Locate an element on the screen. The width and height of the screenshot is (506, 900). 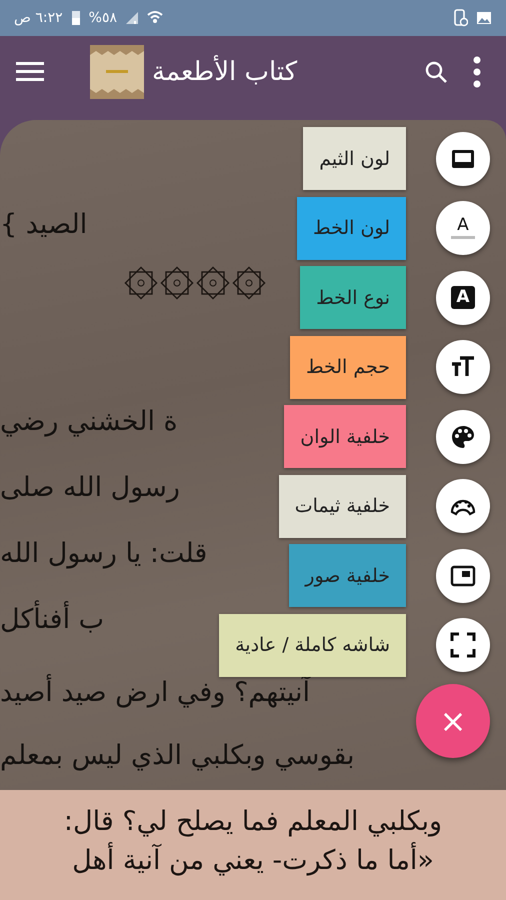
app-title: كتاب الأطعمة is located at coordinates (225, 71).